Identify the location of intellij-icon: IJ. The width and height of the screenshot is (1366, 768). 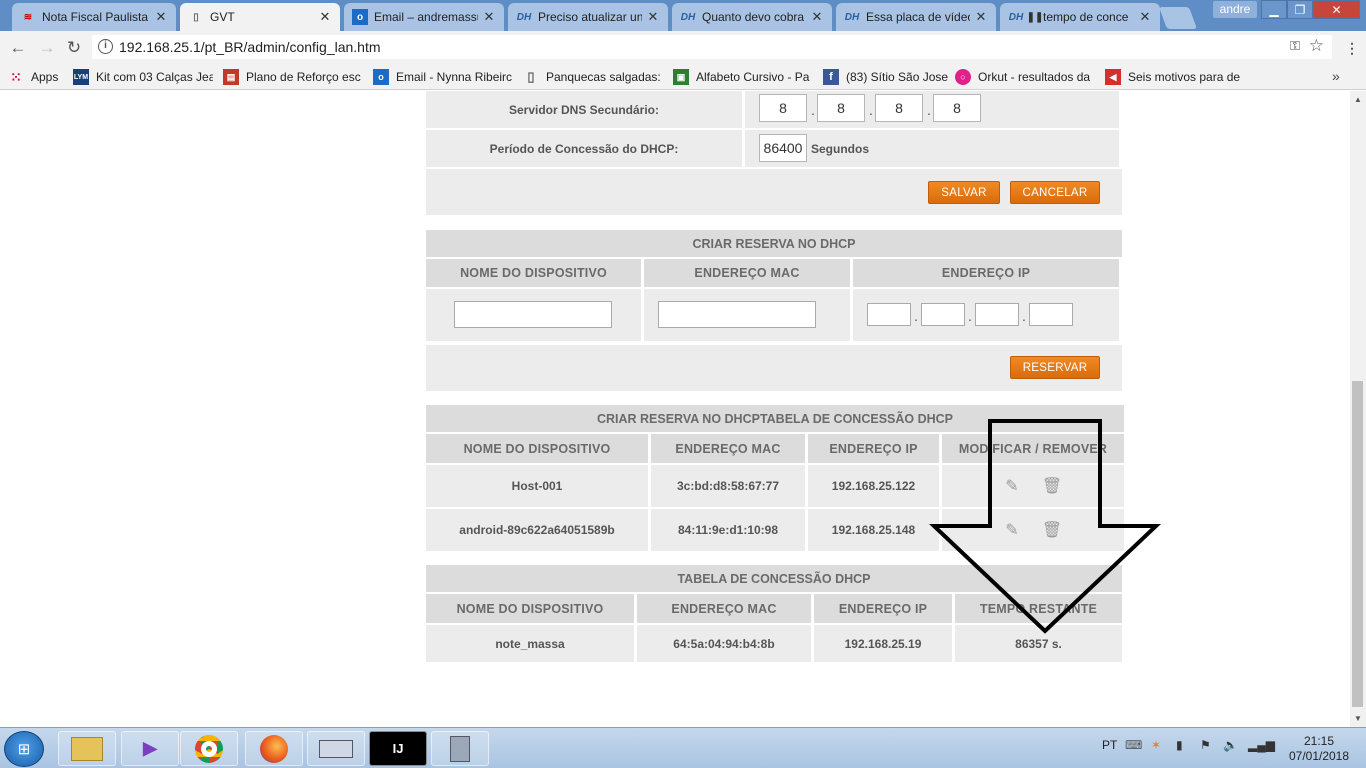
(398, 748).